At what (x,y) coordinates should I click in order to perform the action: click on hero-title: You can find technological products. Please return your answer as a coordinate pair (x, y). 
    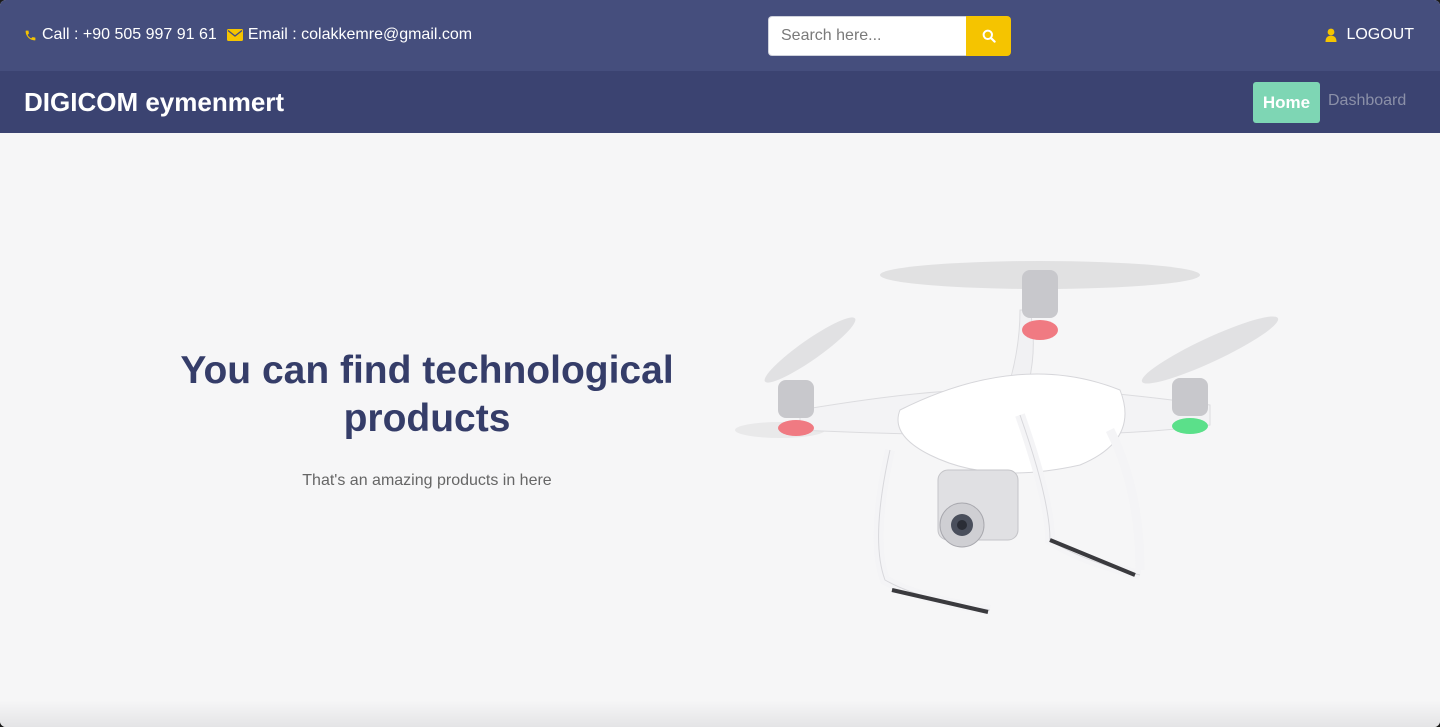
    Looking at the image, I should click on (427, 394).